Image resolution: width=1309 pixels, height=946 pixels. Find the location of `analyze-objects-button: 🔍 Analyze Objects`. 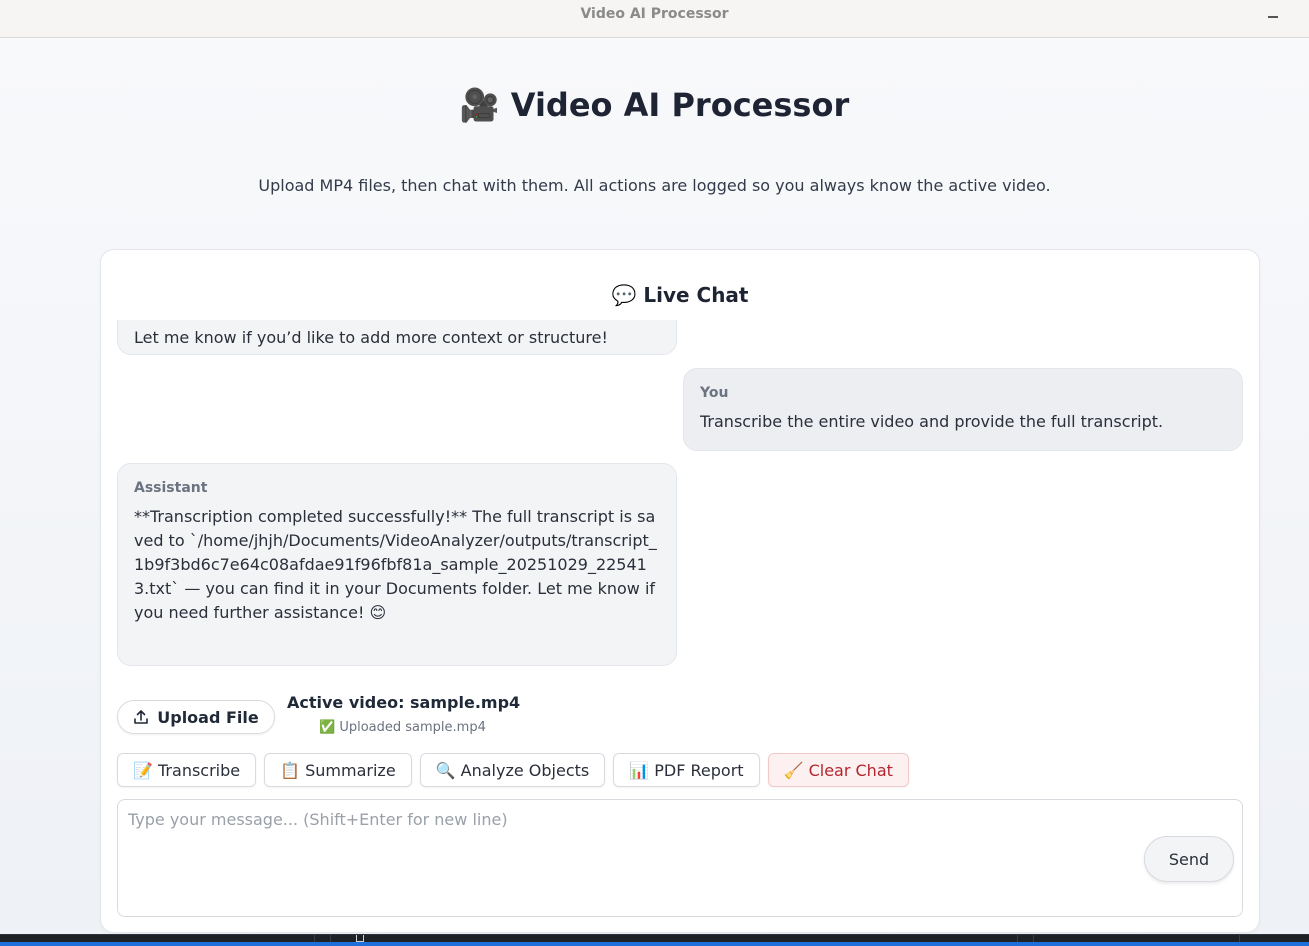

analyze-objects-button: 🔍 Analyze Objects is located at coordinates (512, 770).